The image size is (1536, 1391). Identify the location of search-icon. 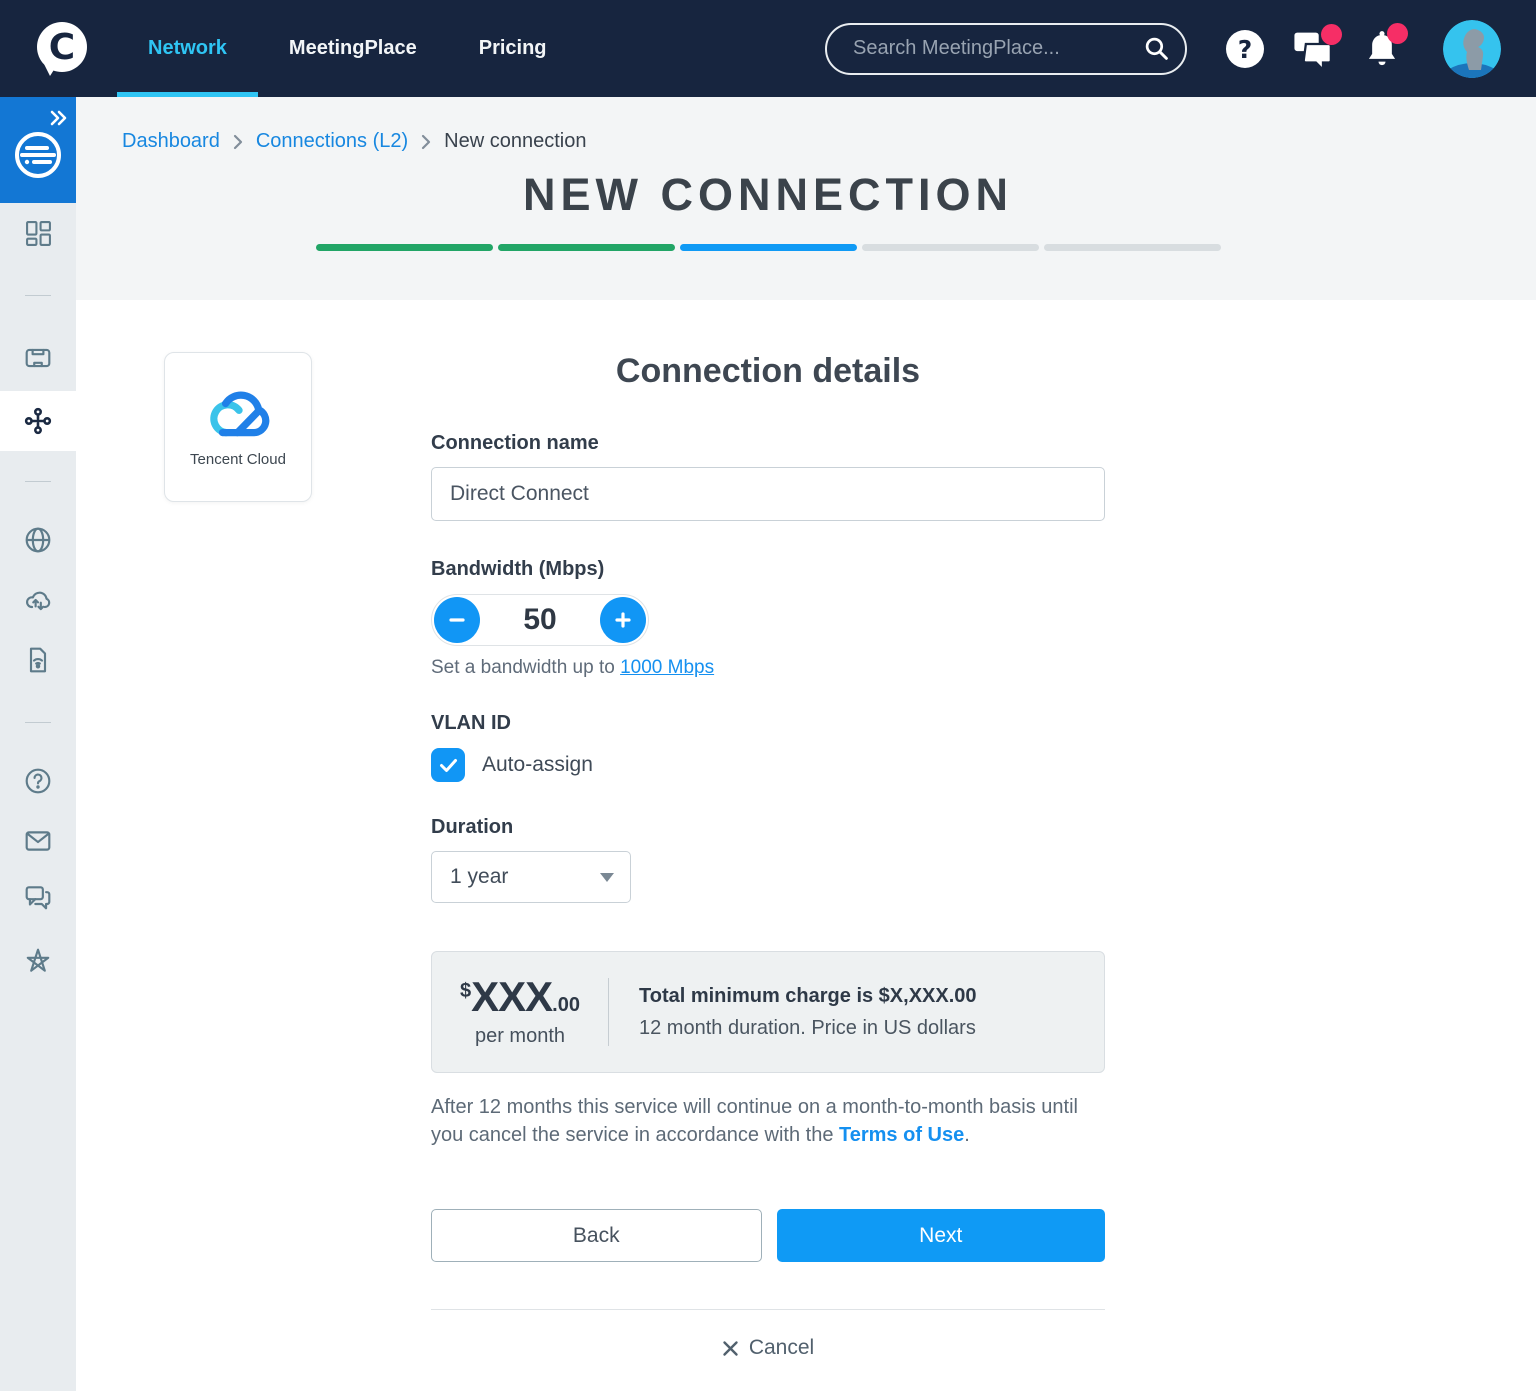
(1156, 48).